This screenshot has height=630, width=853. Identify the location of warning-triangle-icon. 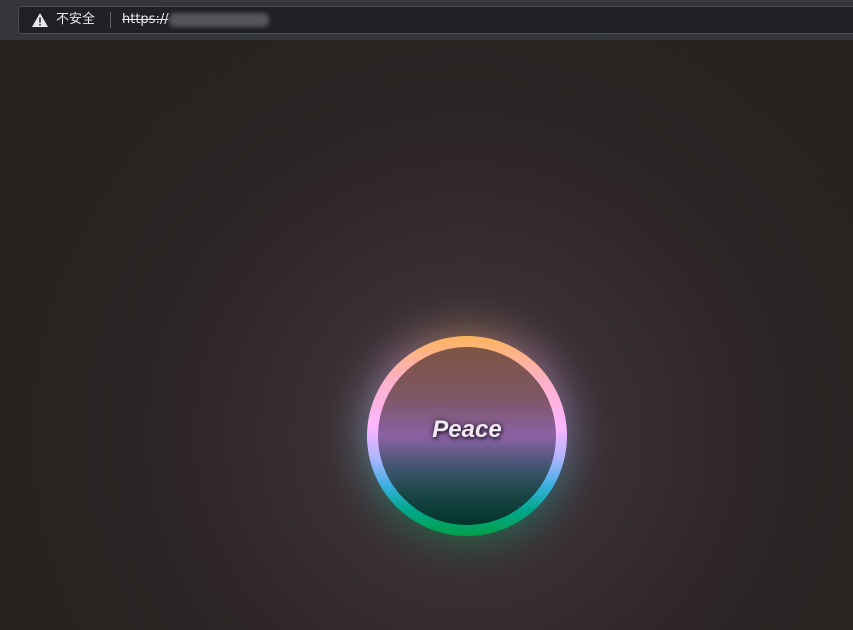
(40, 20).